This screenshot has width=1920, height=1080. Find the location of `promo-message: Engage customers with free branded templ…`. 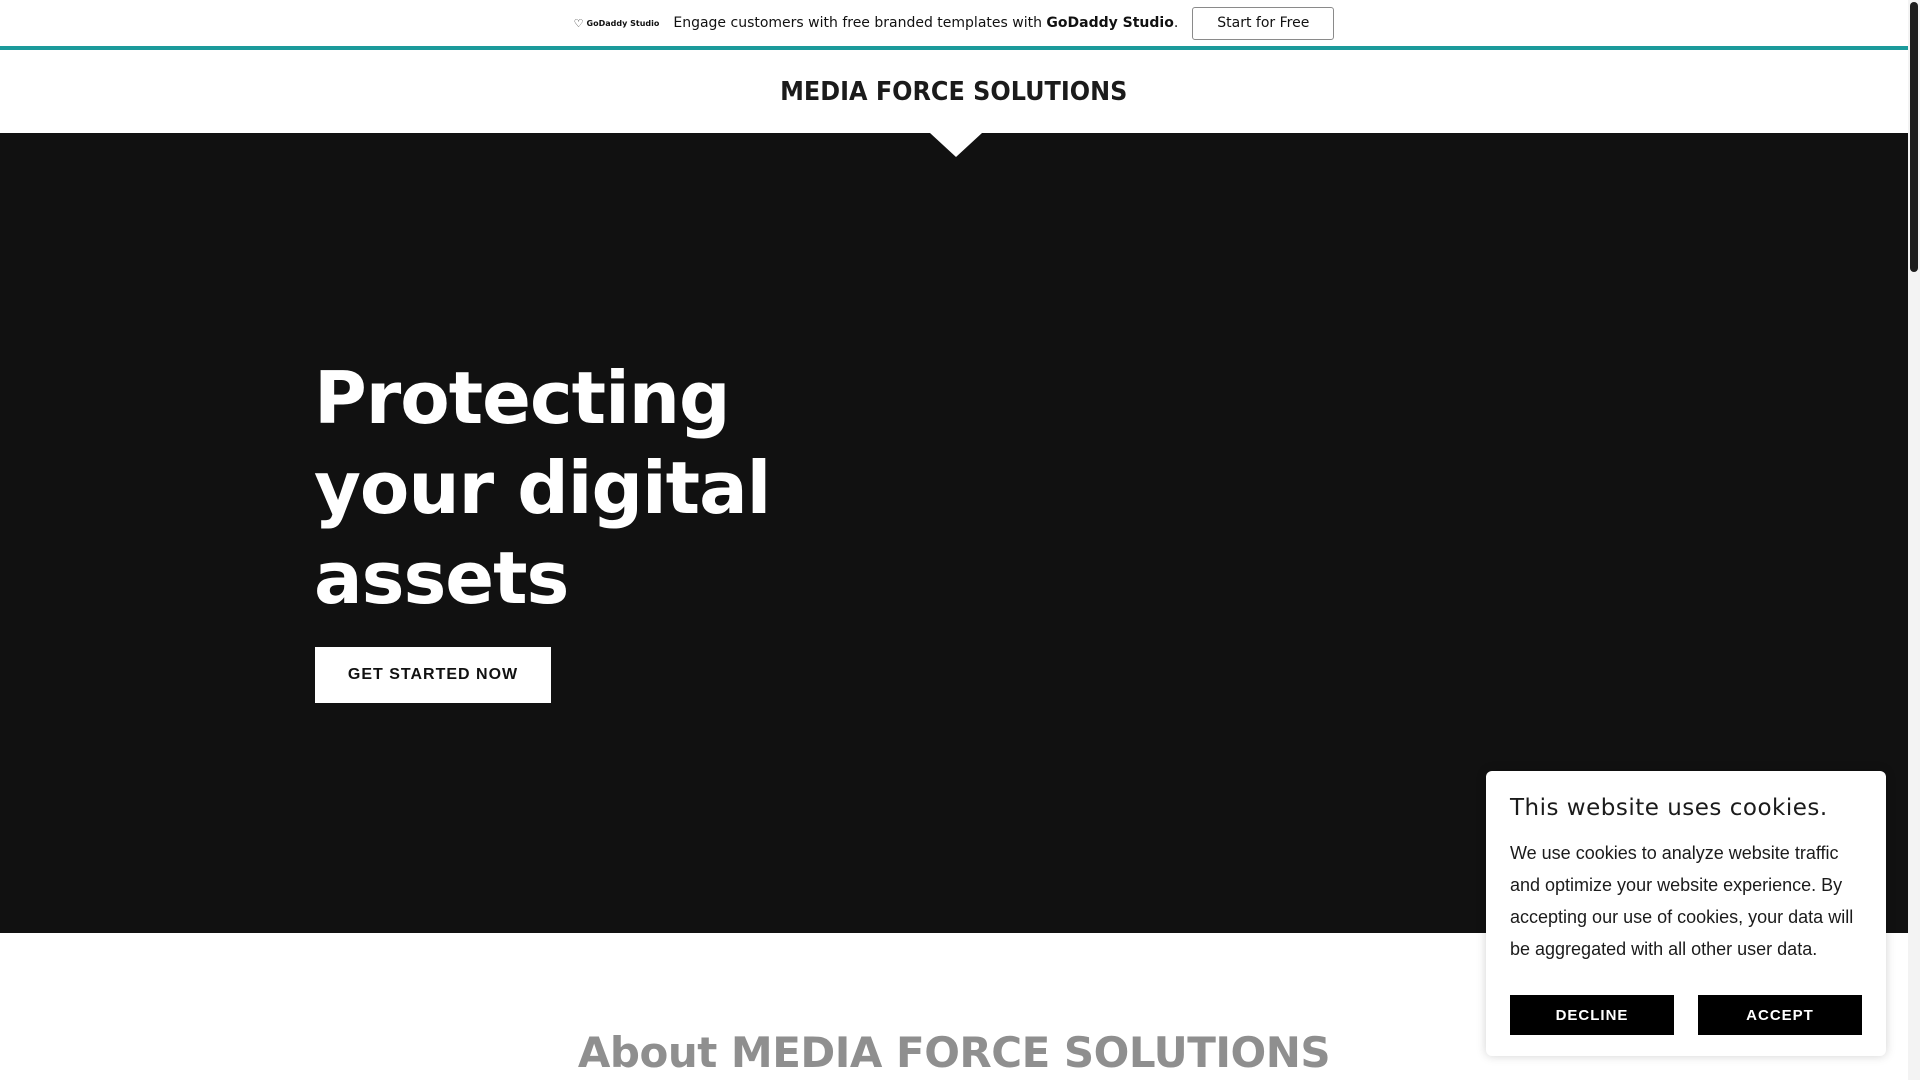

promo-message: Engage customers with free branded templ… is located at coordinates (925, 23).